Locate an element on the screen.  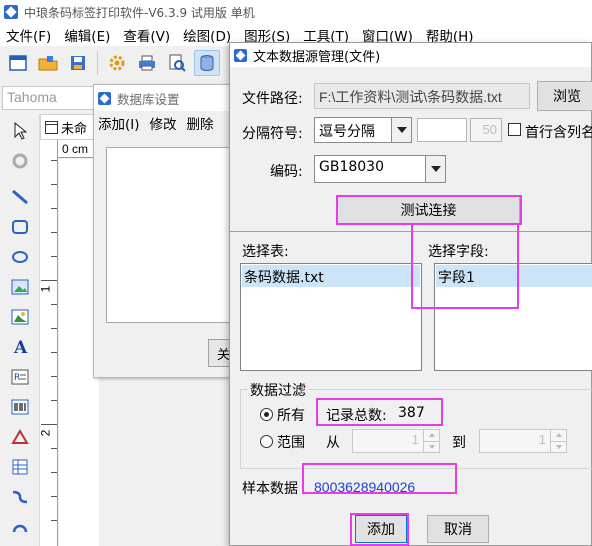
db-settings-titlebar: 数据库设置 is located at coordinates (163, 98).